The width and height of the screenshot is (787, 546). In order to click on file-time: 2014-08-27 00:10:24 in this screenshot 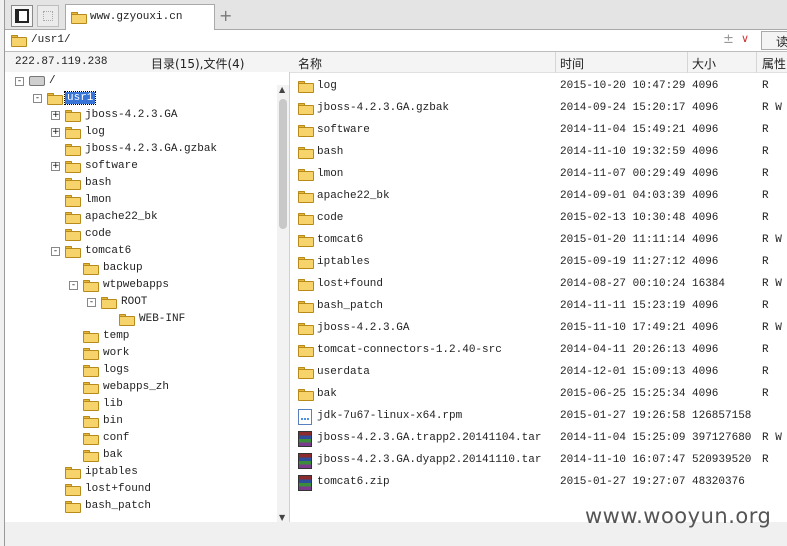, I will do `click(623, 284)`.